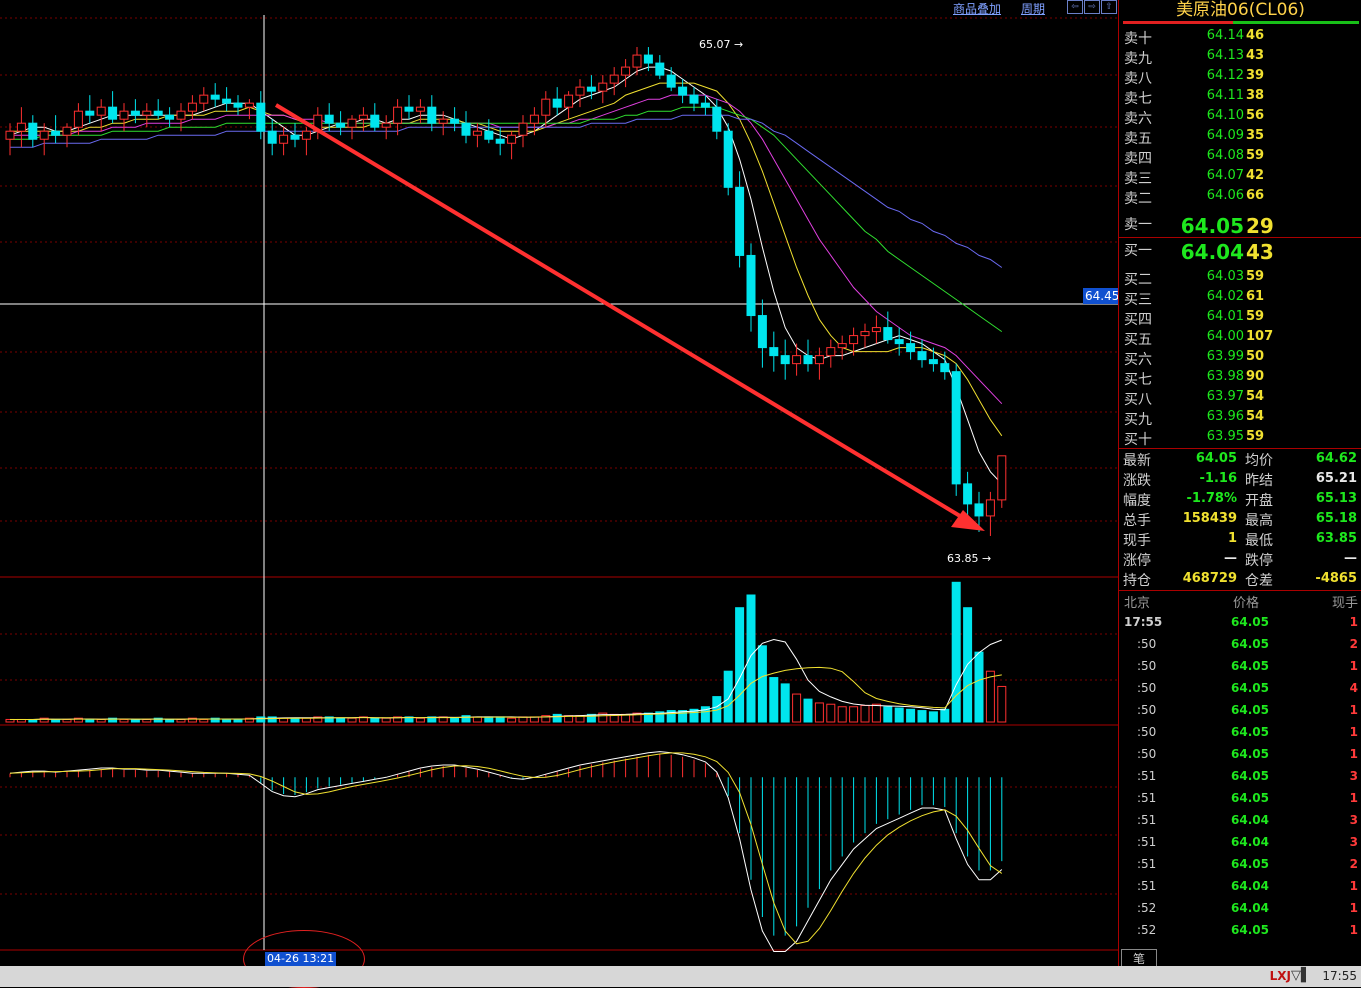 This screenshot has height=988, width=1361. I want to click on buy-ratio-bar, so click(1296, 22).